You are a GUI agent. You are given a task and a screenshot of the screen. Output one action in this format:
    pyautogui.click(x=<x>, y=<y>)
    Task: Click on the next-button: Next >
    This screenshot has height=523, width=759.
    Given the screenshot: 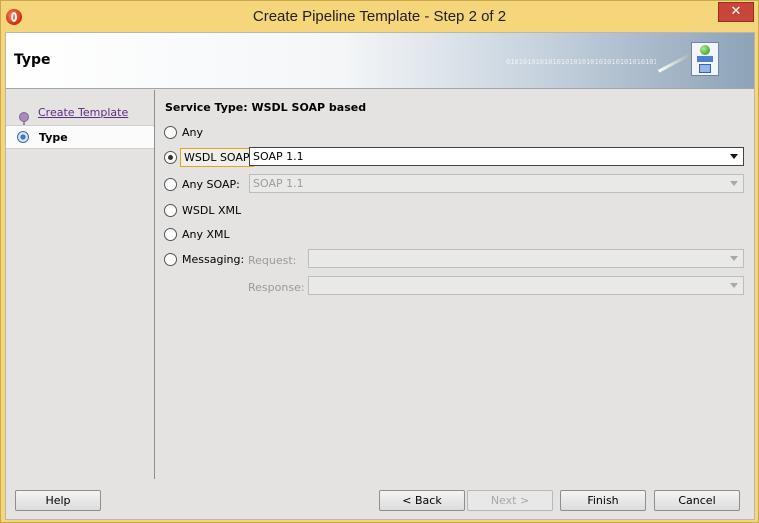 What is the action you would take?
    pyautogui.click(x=510, y=500)
    